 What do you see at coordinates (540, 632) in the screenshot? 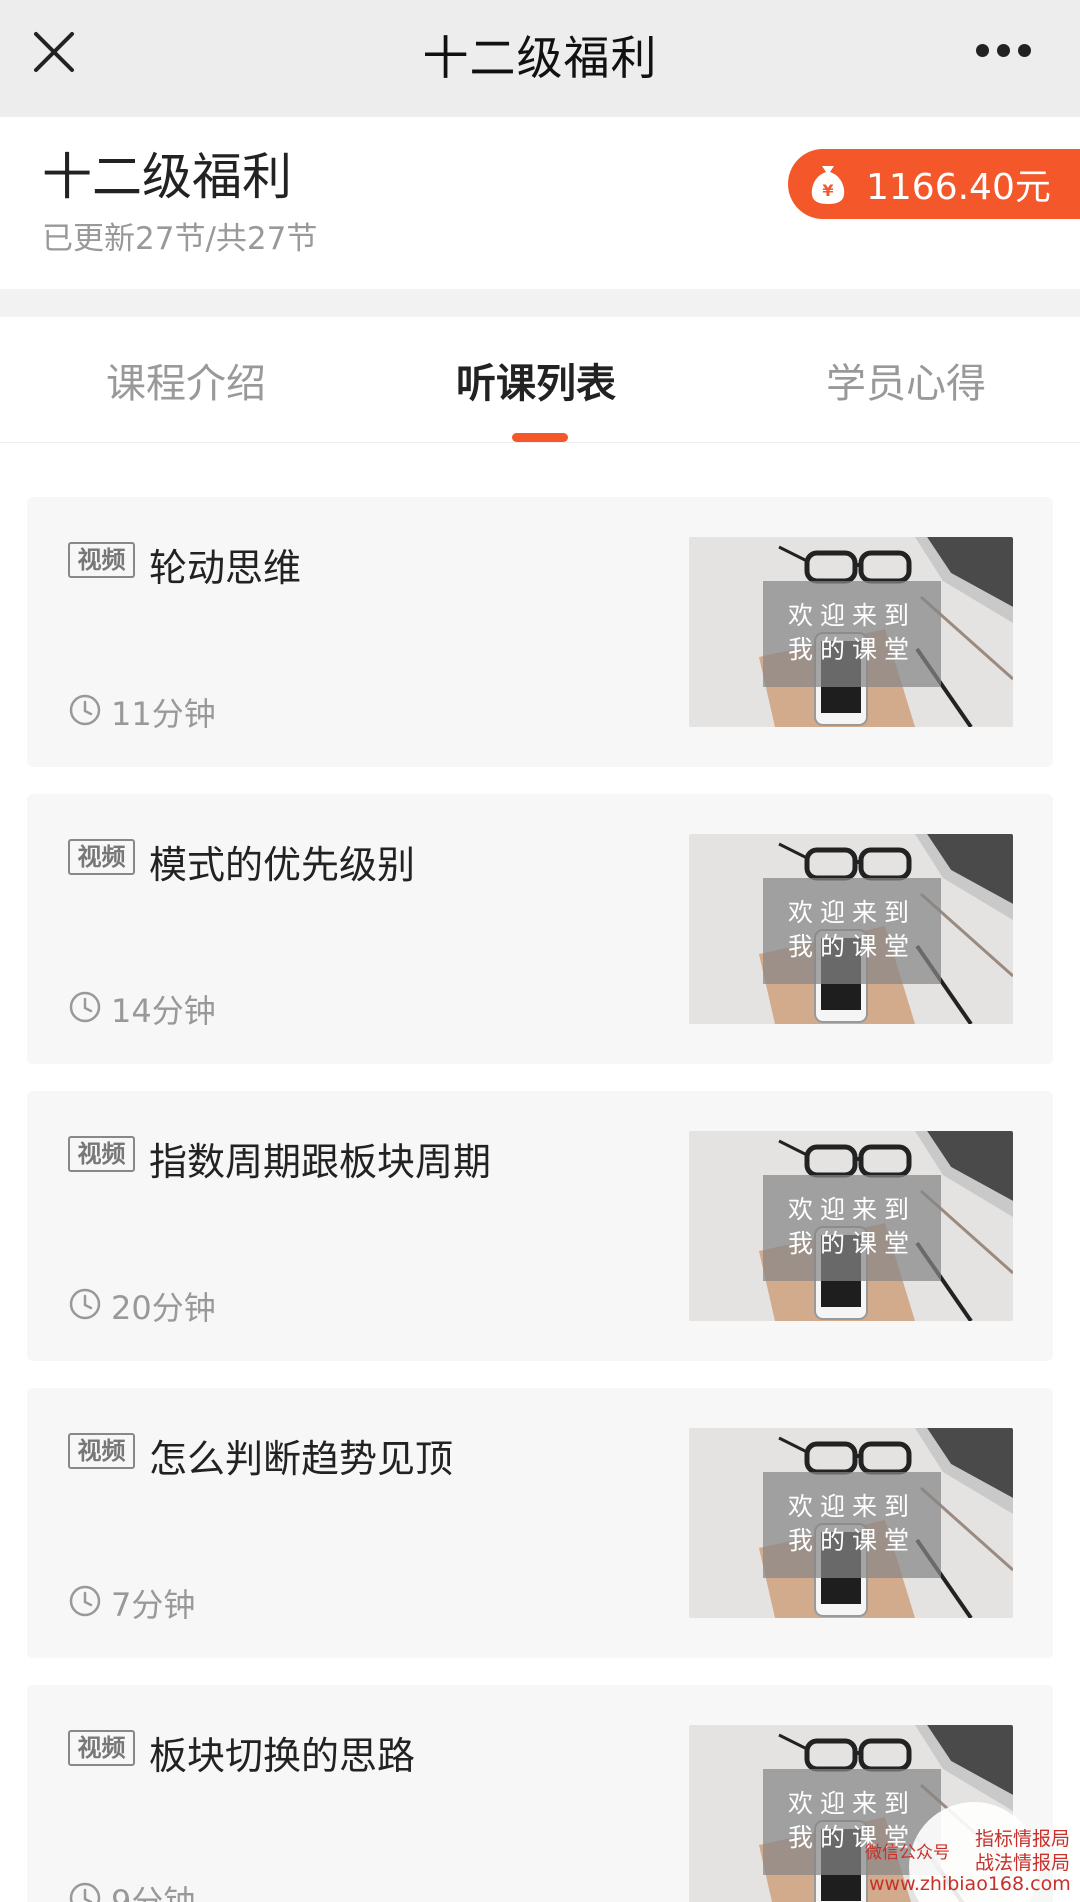
I see `lesson-card: 视频 轮动思维 11分钟 欢迎来到 我的课堂` at bounding box center [540, 632].